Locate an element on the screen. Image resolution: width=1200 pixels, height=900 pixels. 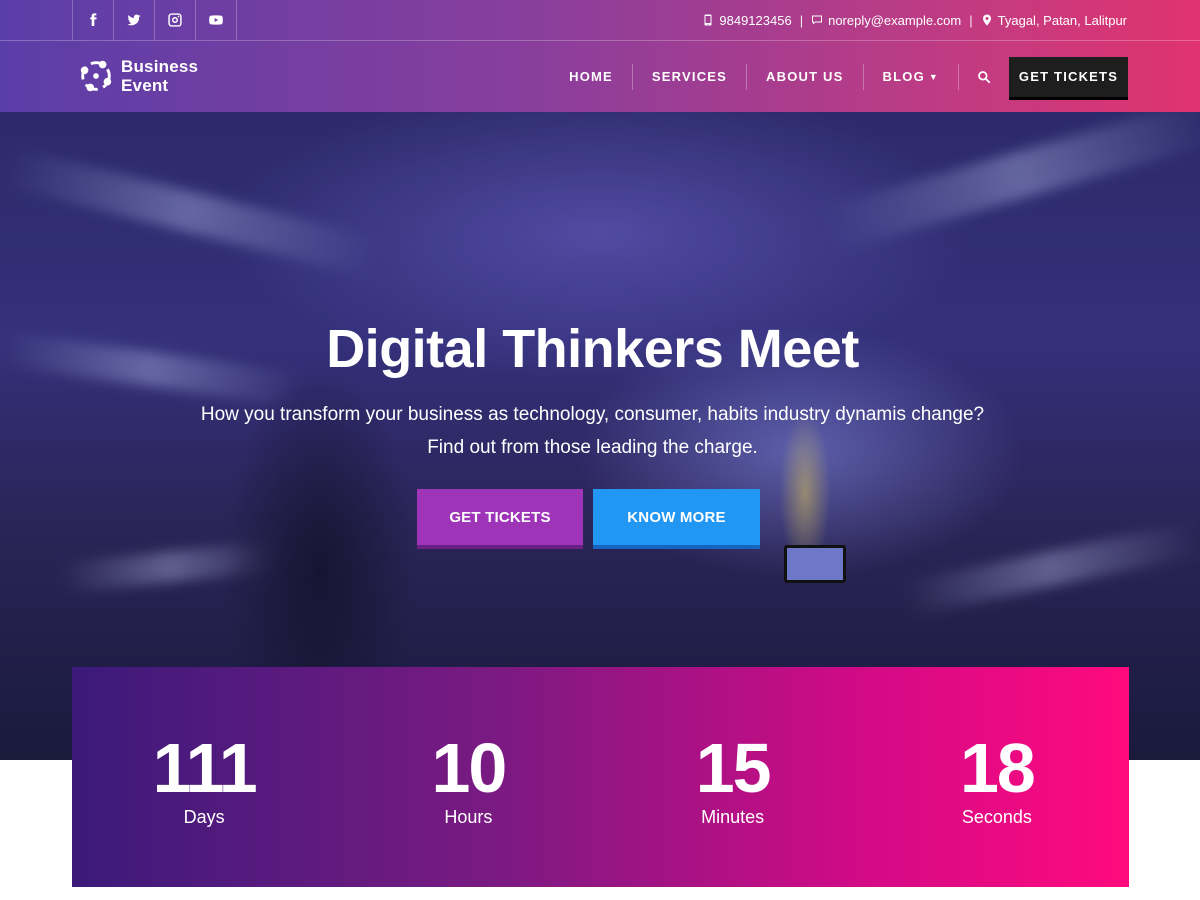
countdown-seconds: 18 Seconds is located at coordinates (997, 777).